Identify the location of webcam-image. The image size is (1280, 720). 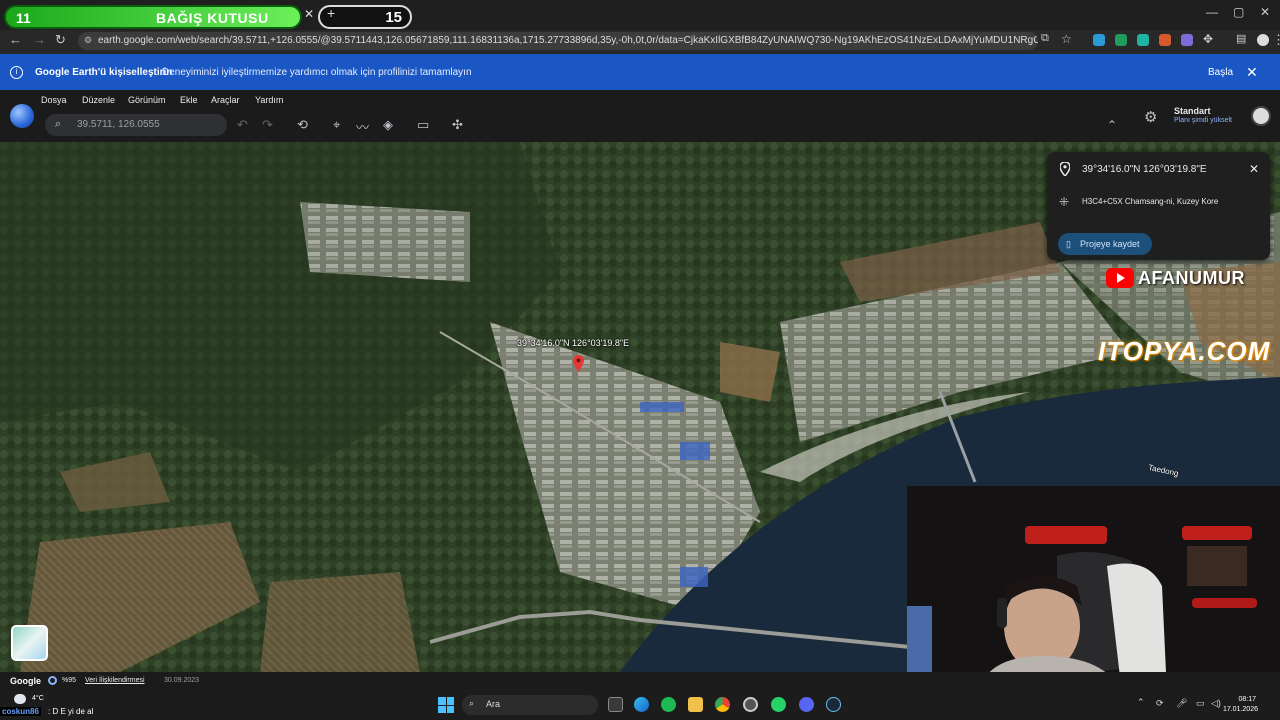
(1093, 590).